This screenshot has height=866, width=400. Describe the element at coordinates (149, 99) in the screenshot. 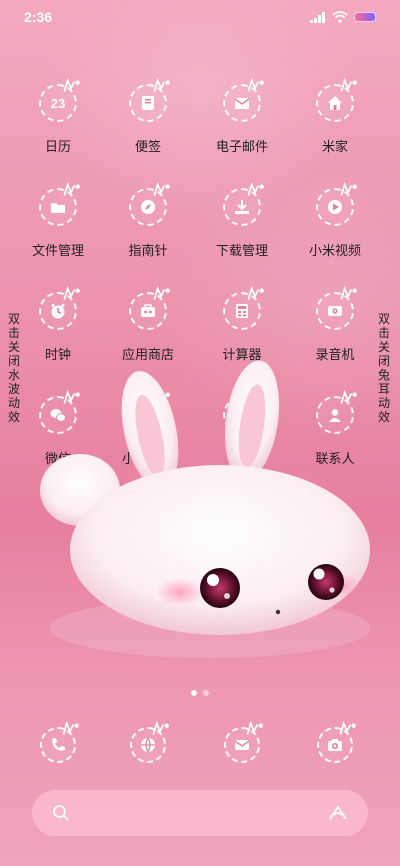

I see `notes-icon` at that location.